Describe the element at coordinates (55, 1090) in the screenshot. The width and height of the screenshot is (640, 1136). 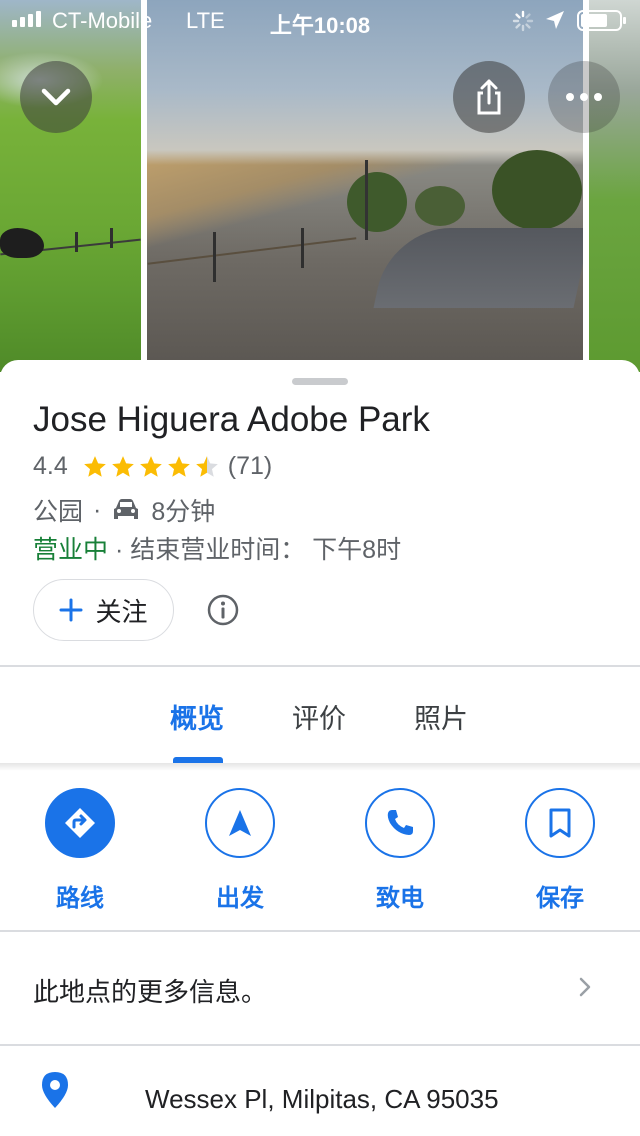
I see `location-pin-icon` at that location.